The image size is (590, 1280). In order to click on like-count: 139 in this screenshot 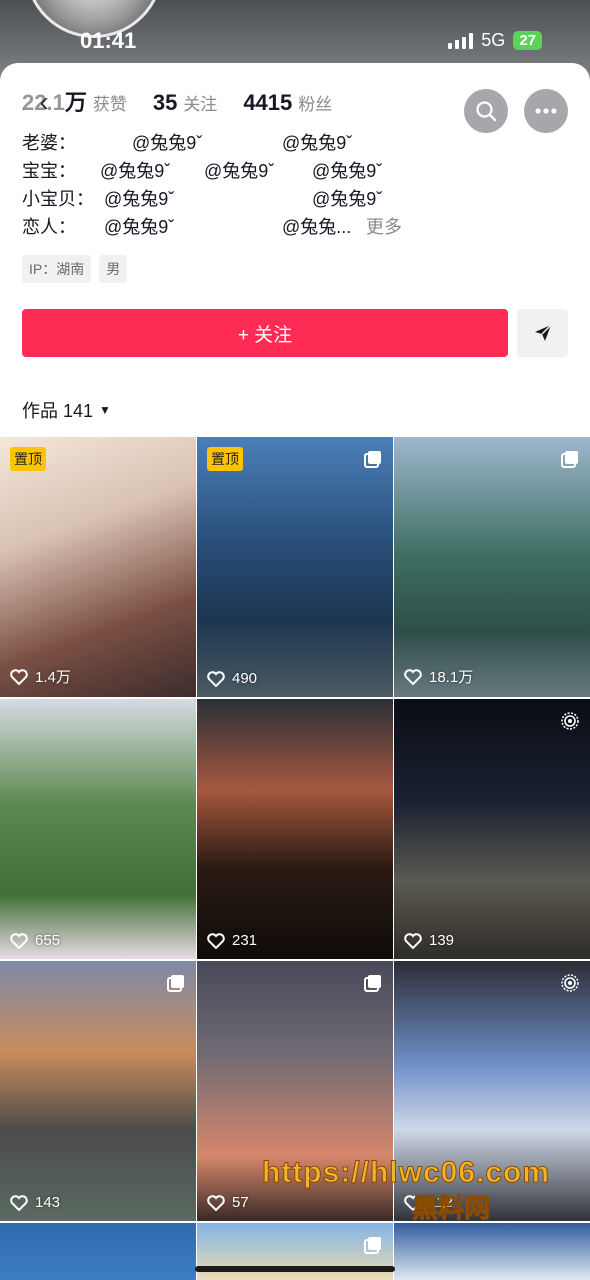, I will do `click(429, 940)`.